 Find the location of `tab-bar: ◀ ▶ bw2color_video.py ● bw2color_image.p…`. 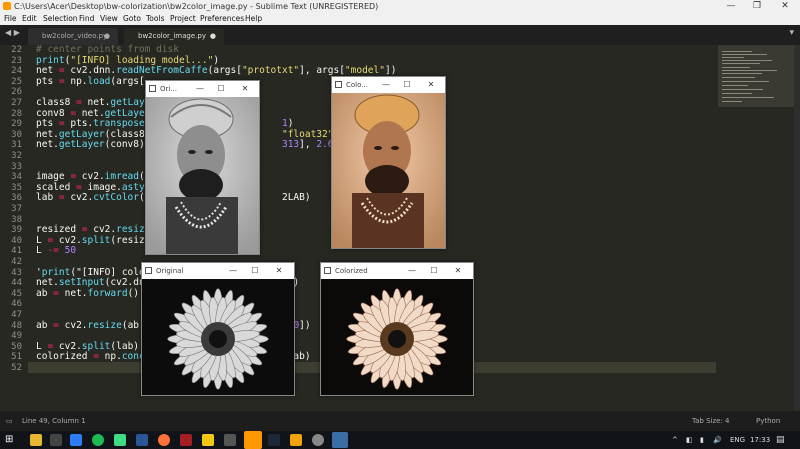

tab-bar: ◀ ▶ bw2color_video.py ● bw2color_image.p… is located at coordinates (400, 35).